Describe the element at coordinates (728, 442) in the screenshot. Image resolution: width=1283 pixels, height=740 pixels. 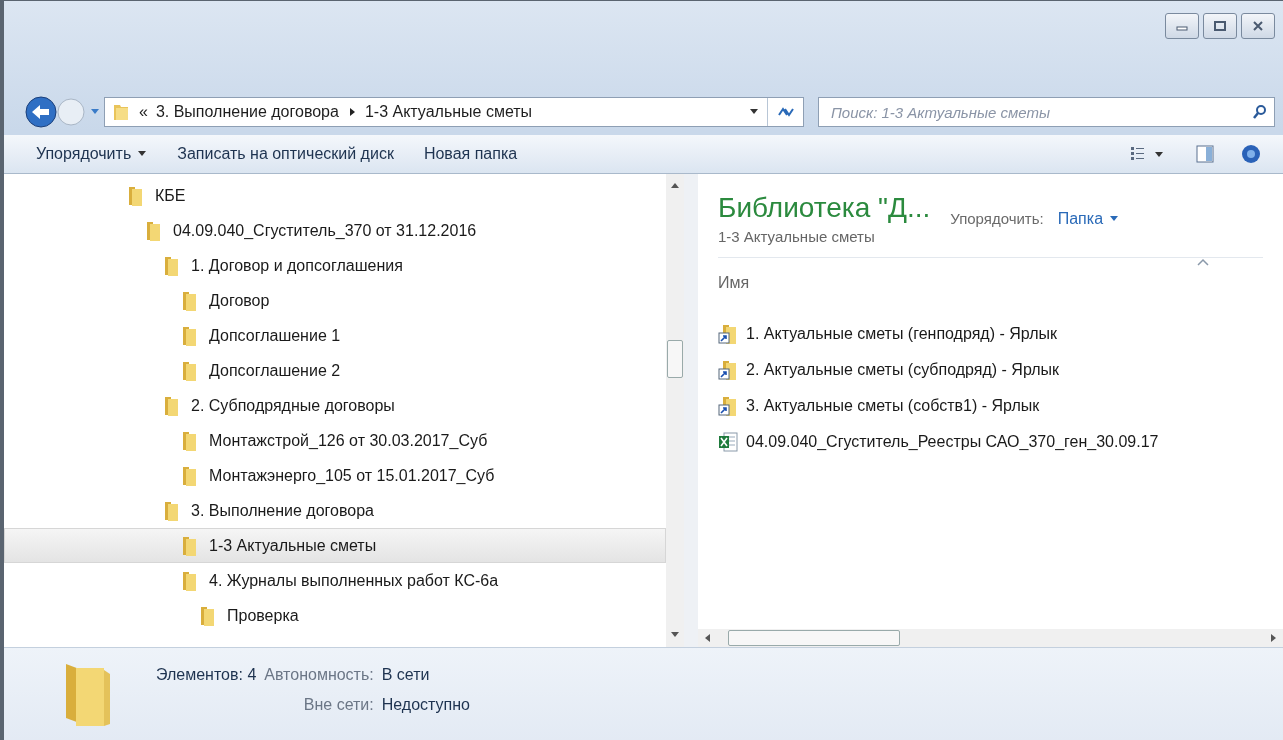
I see `spreadsheet-icon` at that location.